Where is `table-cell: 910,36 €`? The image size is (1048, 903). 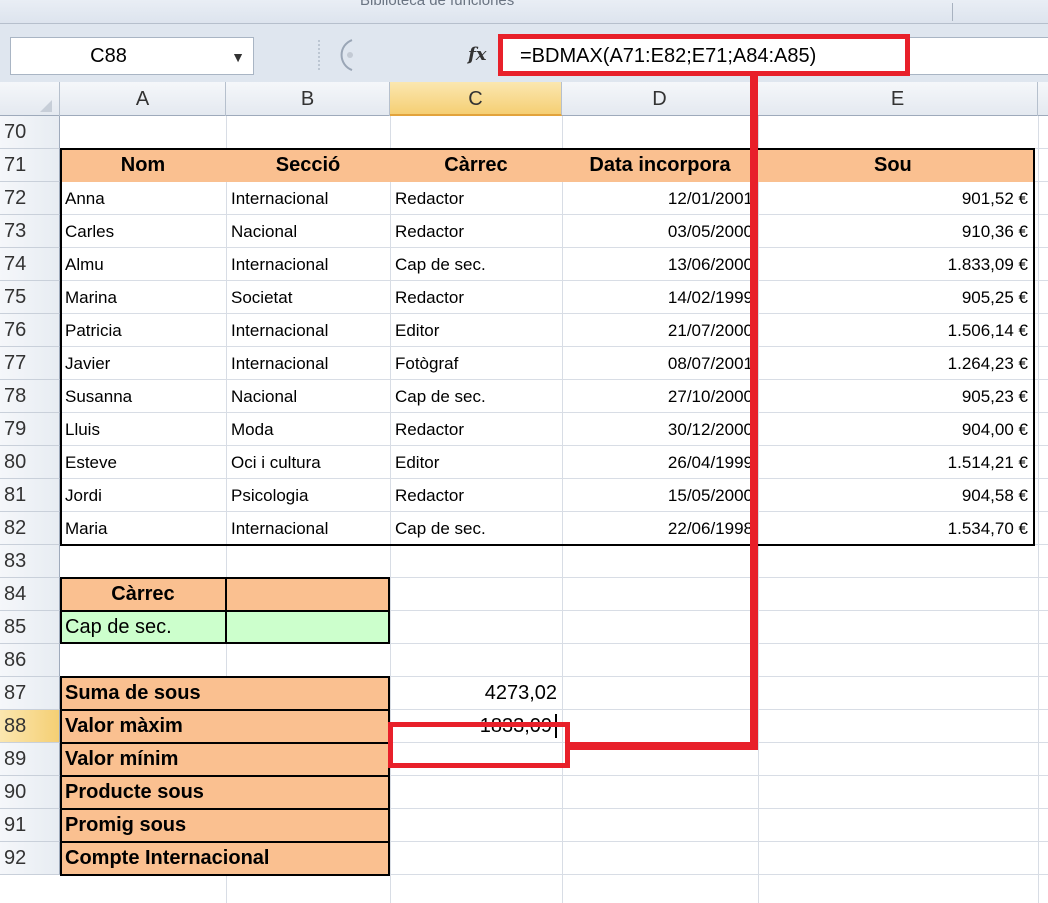 table-cell: 910,36 € is located at coordinates (895, 231).